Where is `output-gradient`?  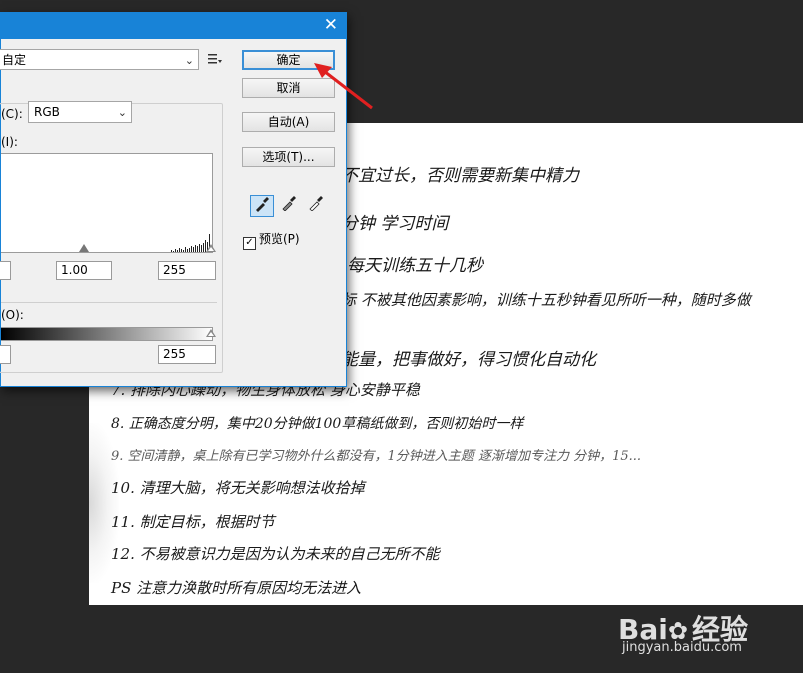
output-gradient is located at coordinates (107, 334).